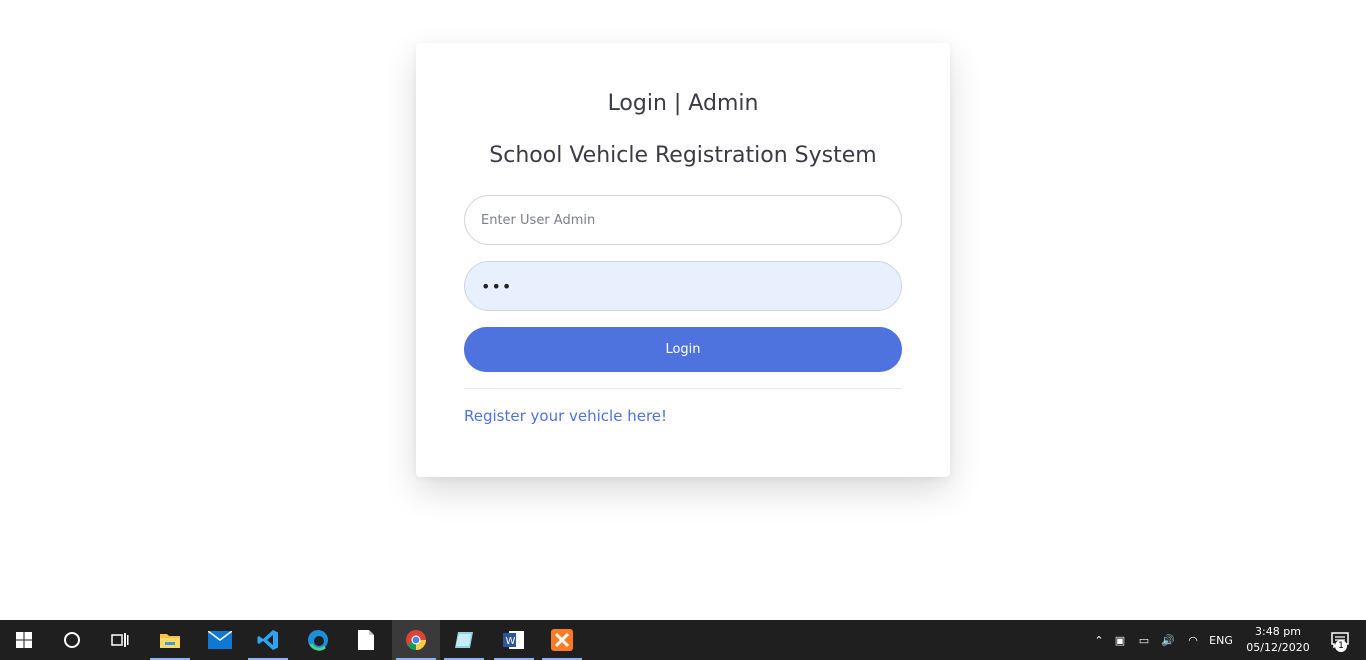 The width and height of the screenshot is (1366, 660). Describe the element at coordinates (1278, 631) in the screenshot. I see `clock-time: 3:48 pm` at that location.